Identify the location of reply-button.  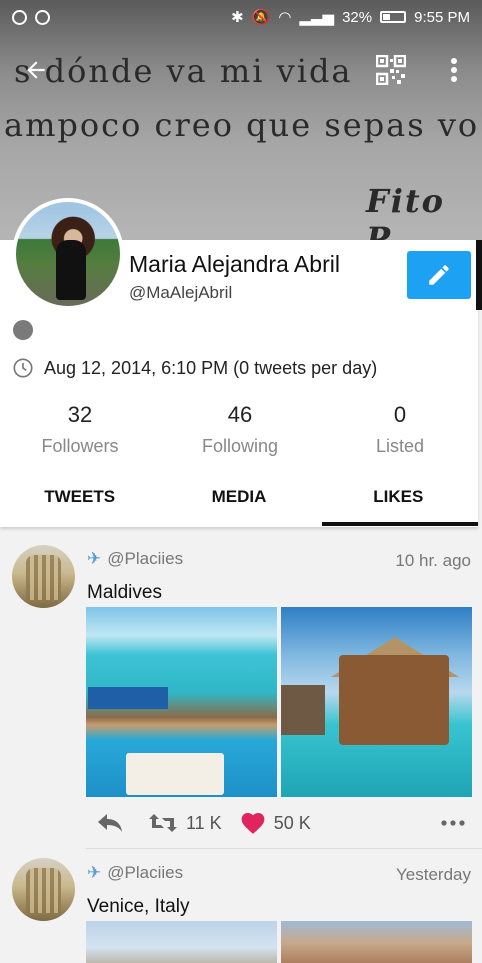
(110, 823).